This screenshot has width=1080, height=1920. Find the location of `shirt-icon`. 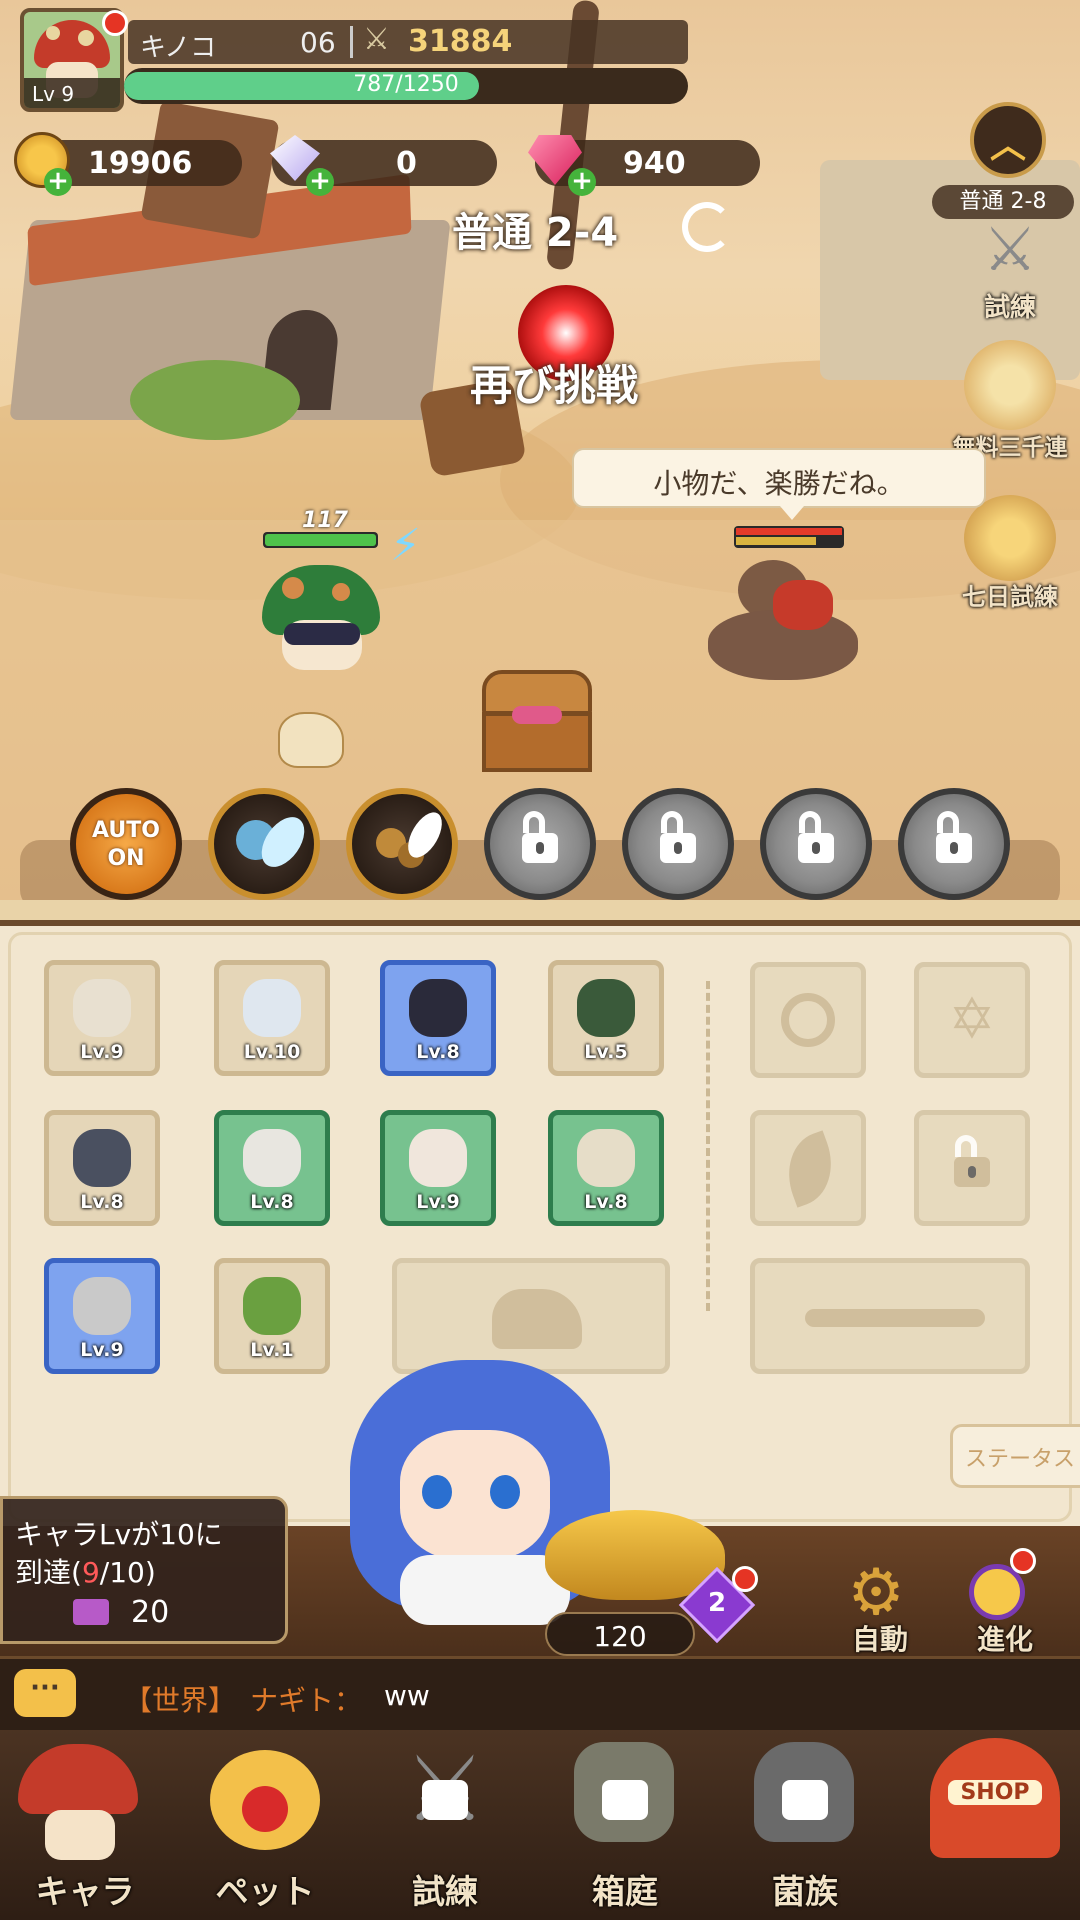

shirt-icon is located at coordinates (102, 1158).